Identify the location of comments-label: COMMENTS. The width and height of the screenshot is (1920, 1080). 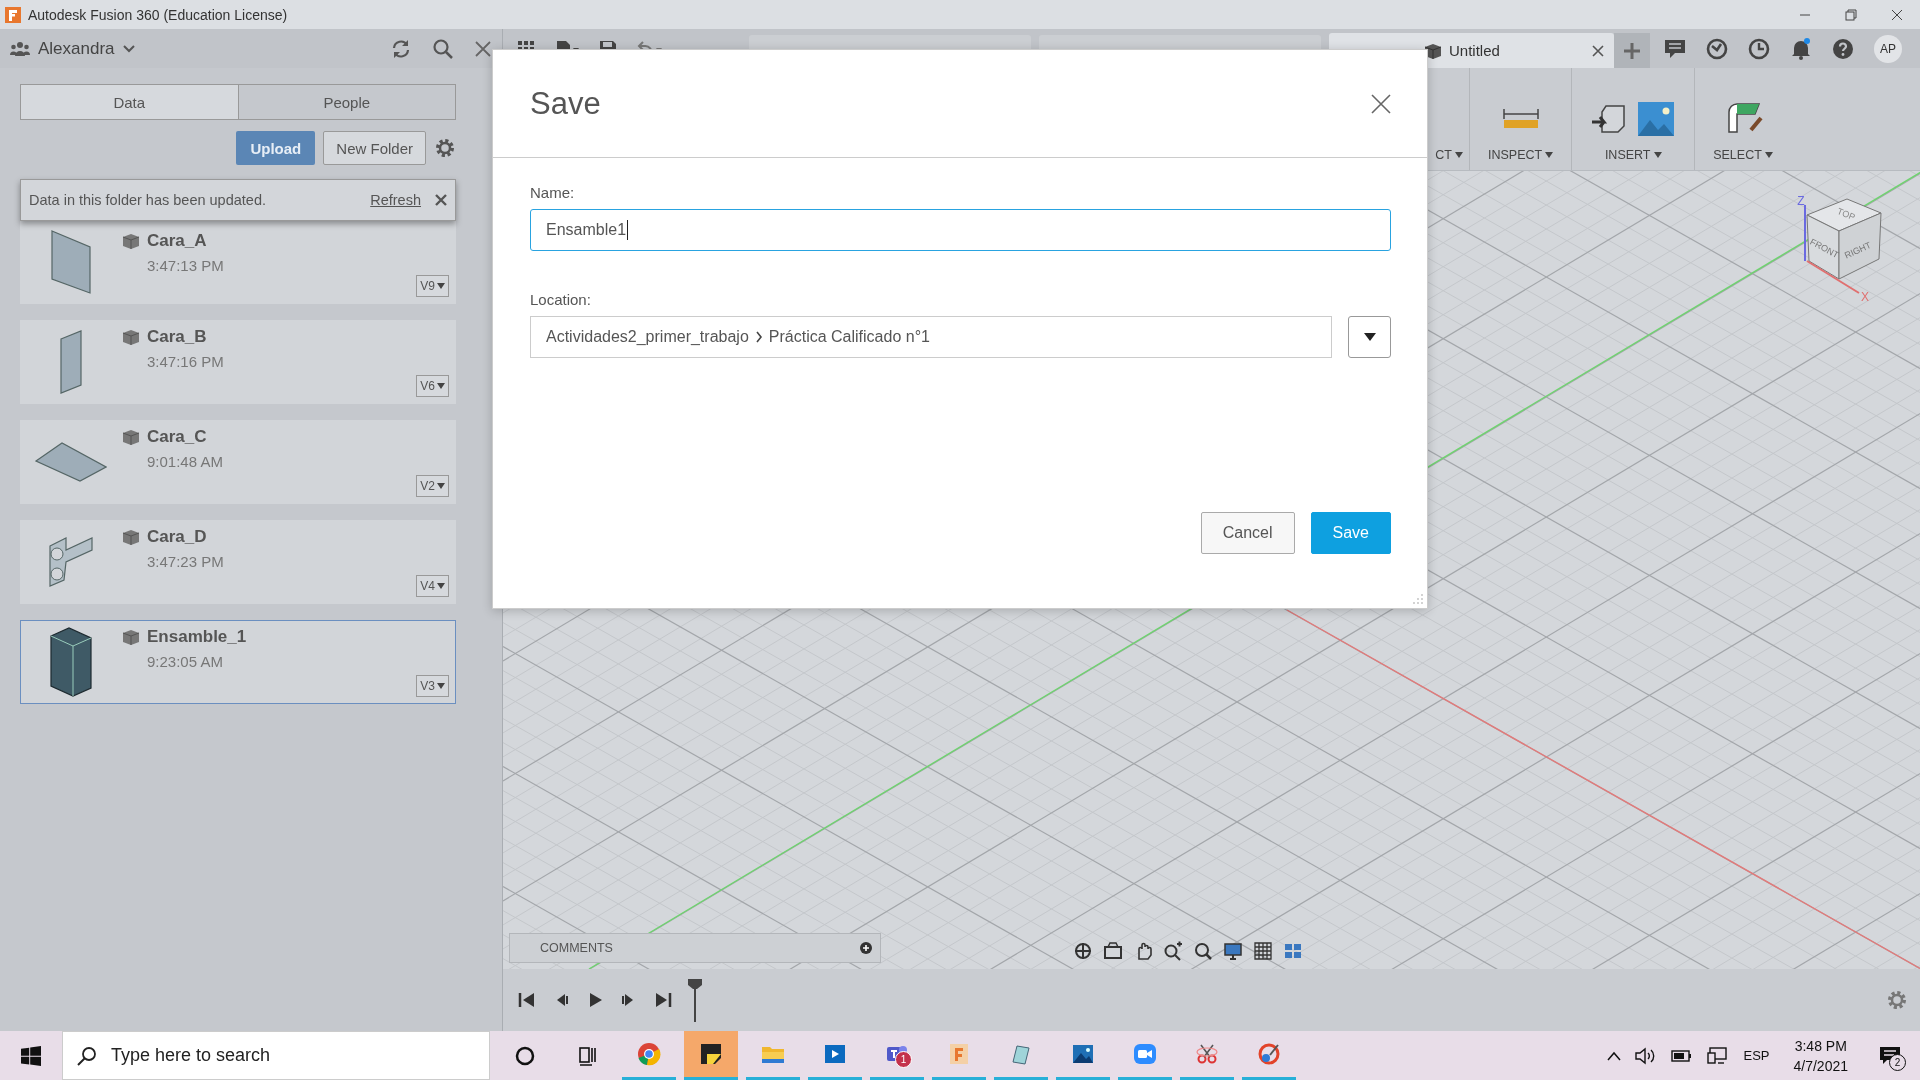
(577, 948).